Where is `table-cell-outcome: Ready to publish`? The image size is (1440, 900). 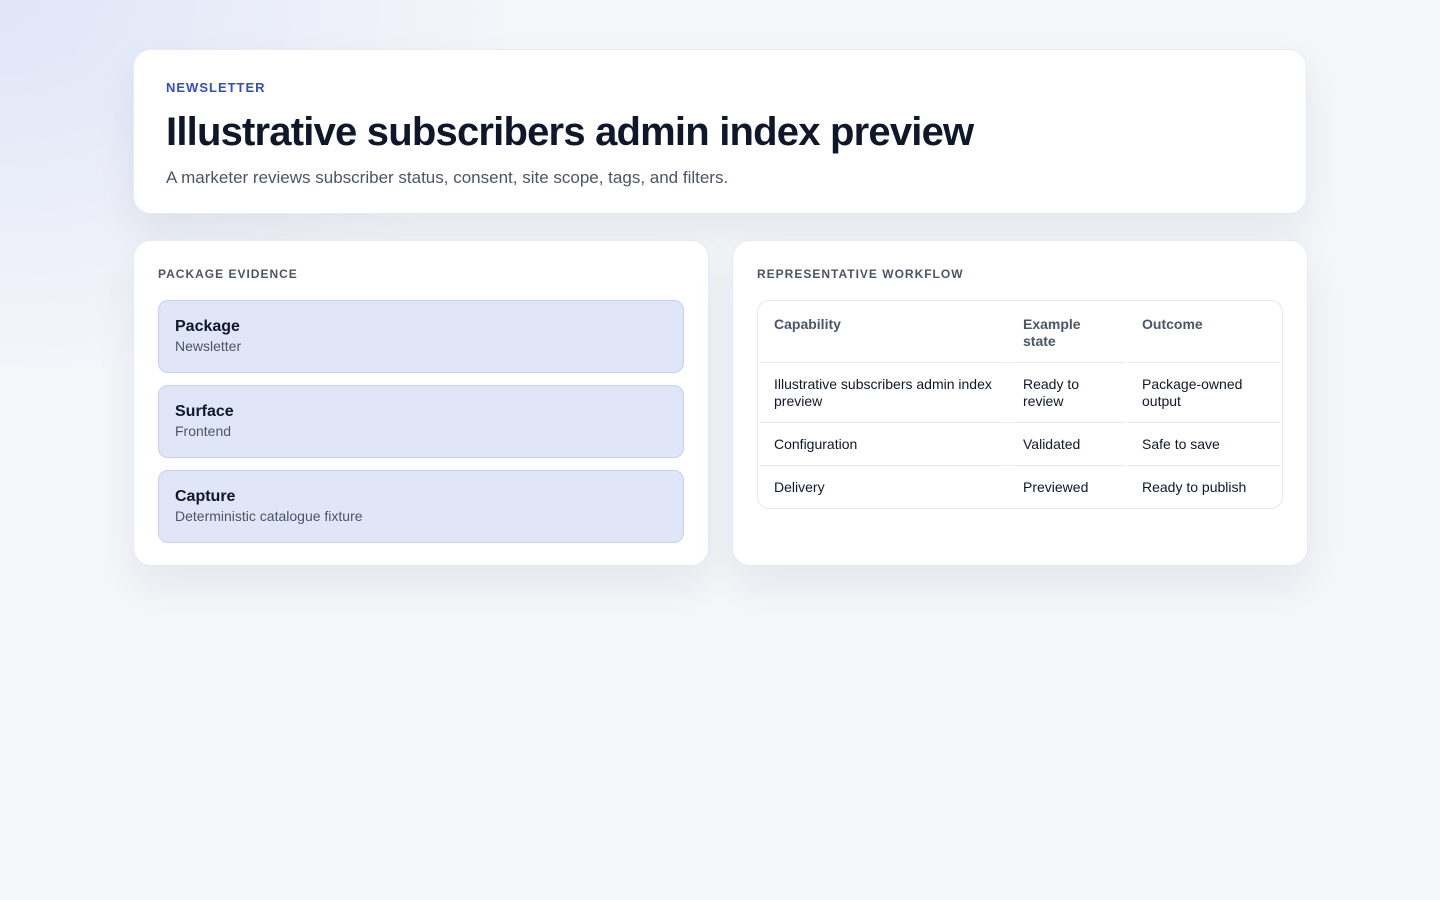 table-cell-outcome: Ready to publish is located at coordinates (1204, 486).